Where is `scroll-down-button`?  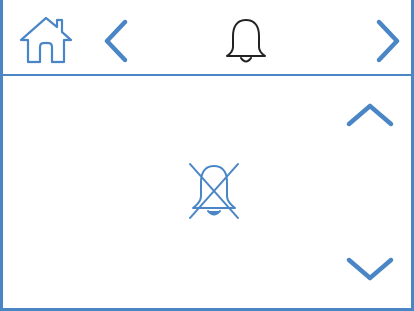 scroll-down-button is located at coordinates (370, 269).